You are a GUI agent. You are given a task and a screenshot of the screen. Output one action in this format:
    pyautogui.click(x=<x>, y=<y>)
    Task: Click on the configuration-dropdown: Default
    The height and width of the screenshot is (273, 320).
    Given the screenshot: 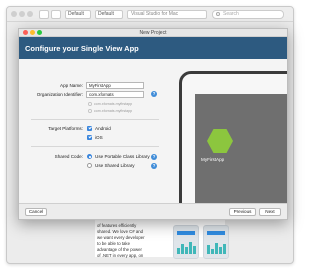 What is the action you would take?
    pyautogui.click(x=78, y=14)
    